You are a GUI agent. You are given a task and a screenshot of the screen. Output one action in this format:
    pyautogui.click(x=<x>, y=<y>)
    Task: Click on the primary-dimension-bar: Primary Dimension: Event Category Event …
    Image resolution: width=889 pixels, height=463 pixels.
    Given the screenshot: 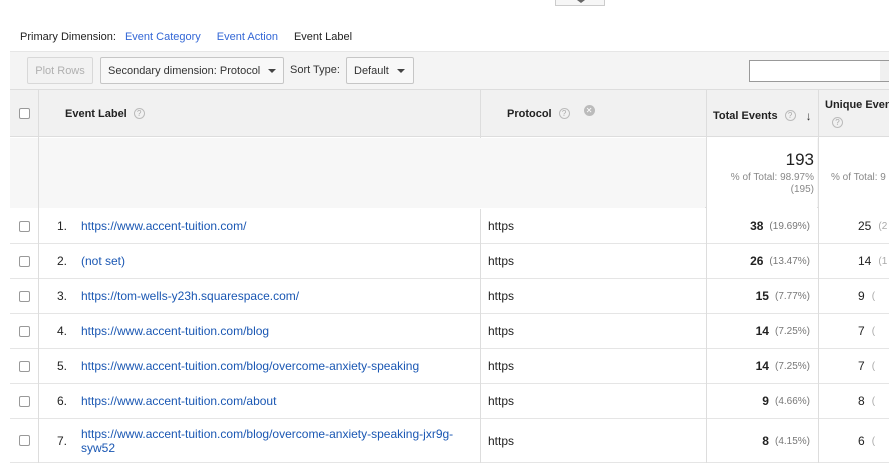 What is the action you would take?
    pyautogui.click(x=194, y=37)
    